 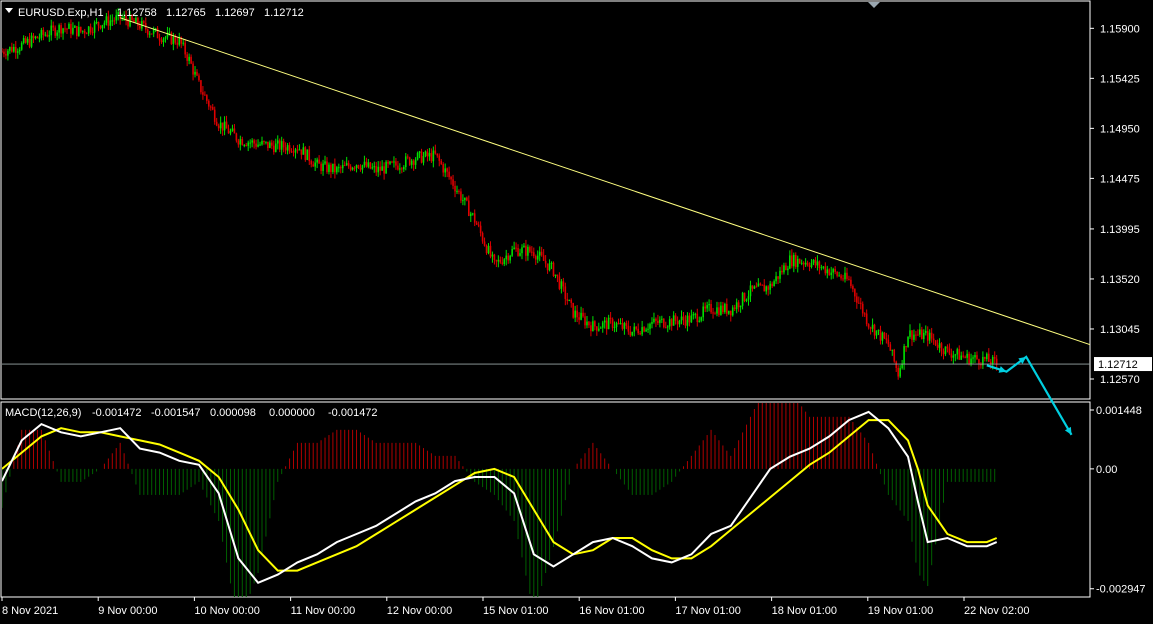 I want to click on x-tick-label: 12 Nov 00:00, so click(x=419, y=611).